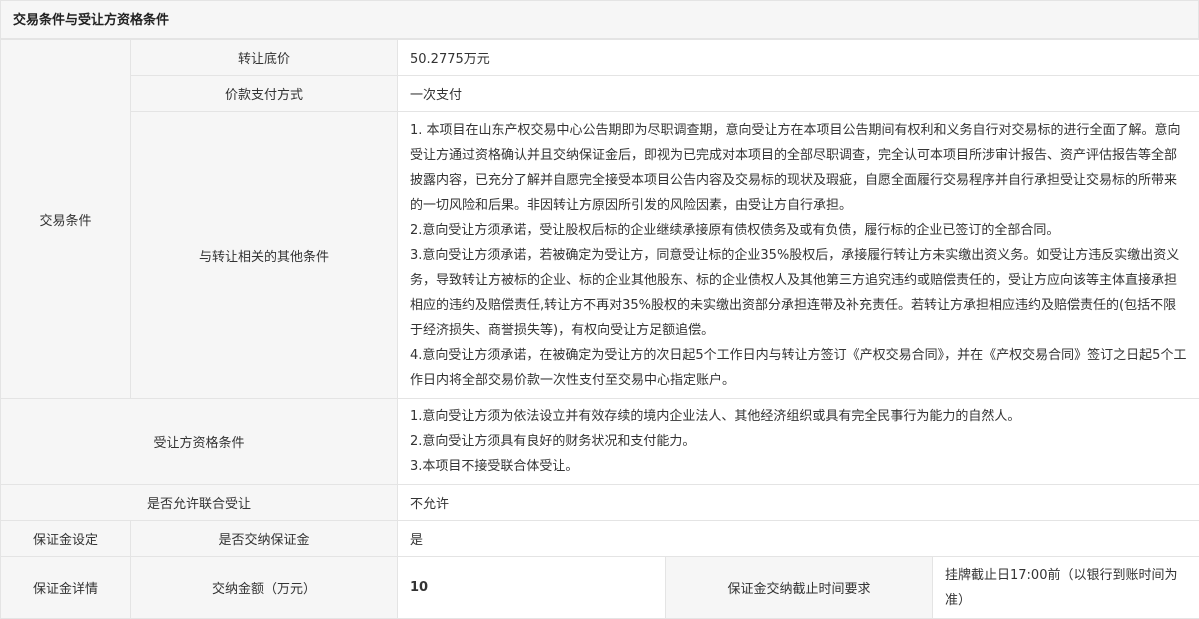 The image size is (1199, 619). I want to click on qualification-paragraph: 2.意向受让方须具有良好的财务状况和支付能力。, so click(553, 441).